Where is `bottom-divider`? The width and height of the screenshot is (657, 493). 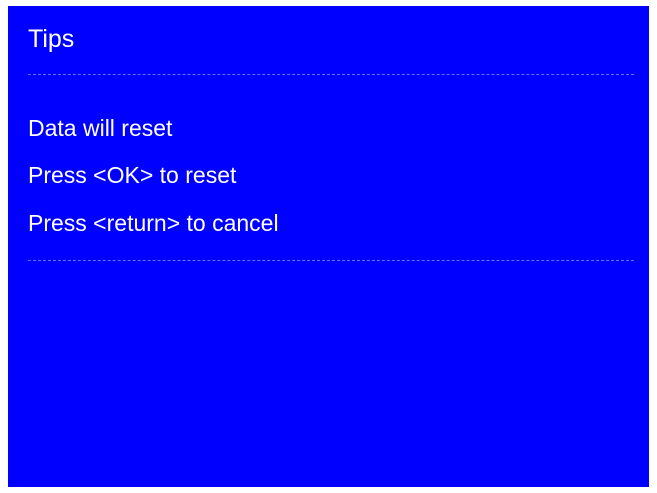
bottom-divider is located at coordinates (331, 260).